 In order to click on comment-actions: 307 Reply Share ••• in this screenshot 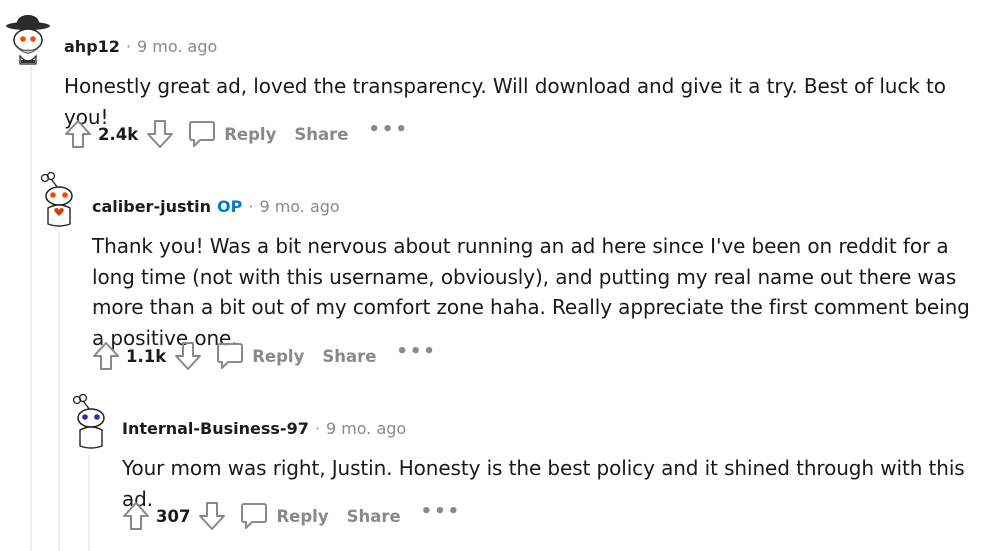, I will do `click(291, 516)`.